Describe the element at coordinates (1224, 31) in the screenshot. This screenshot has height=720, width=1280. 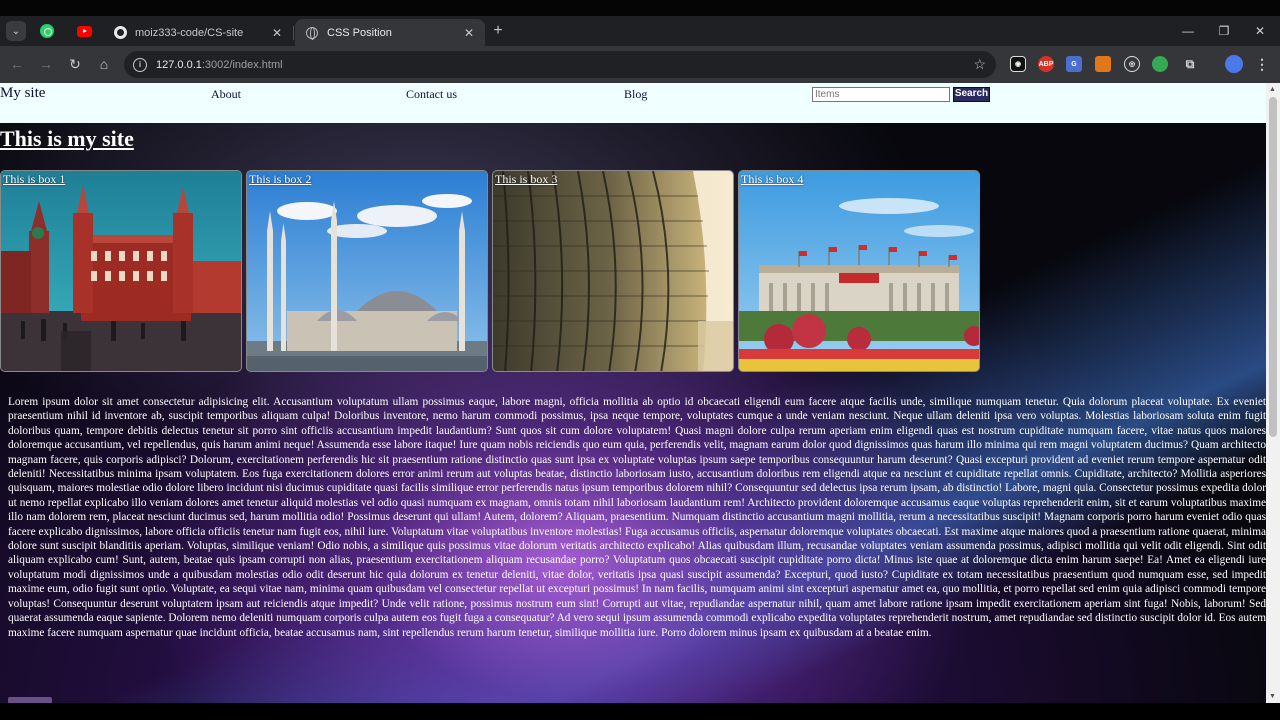
I see `restore-button: ❐` at that location.